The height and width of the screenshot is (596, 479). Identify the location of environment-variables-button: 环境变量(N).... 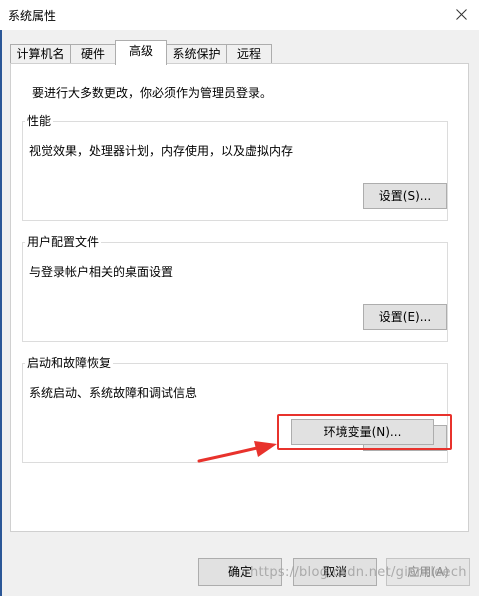
(362, 432).